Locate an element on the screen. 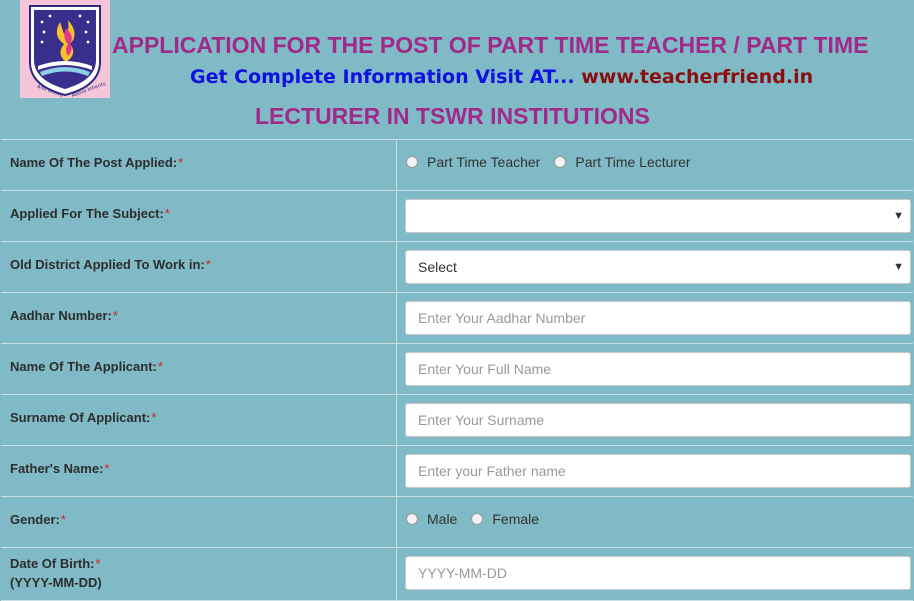 This screenshot has height=601, width=914. radio-part-time-teacher: Part Time Teacher is located at coordinates (473, 162).